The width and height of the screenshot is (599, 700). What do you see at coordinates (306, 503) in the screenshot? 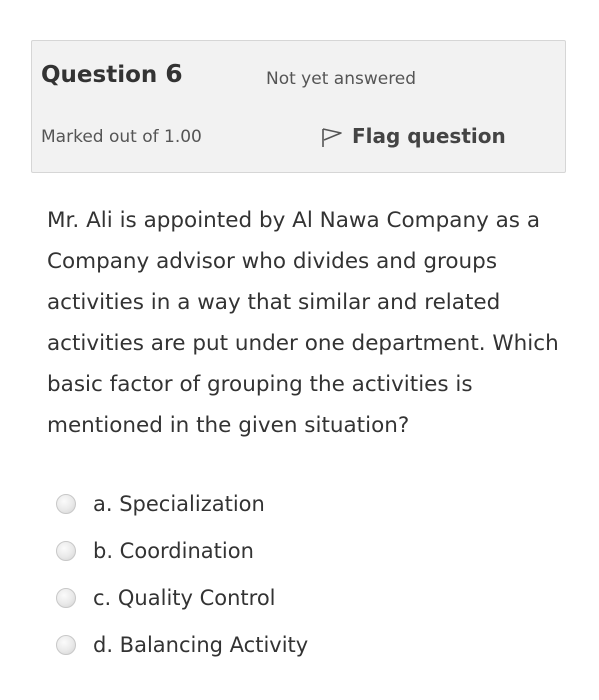
I see `answer-option-a: a. Specialization` at bounding box center [306, 503].